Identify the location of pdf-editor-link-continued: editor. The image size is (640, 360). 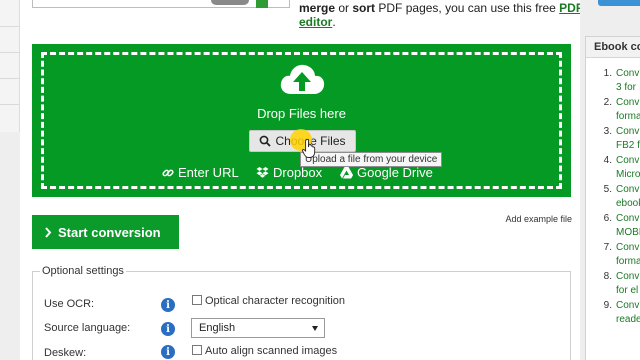
(315, 22).